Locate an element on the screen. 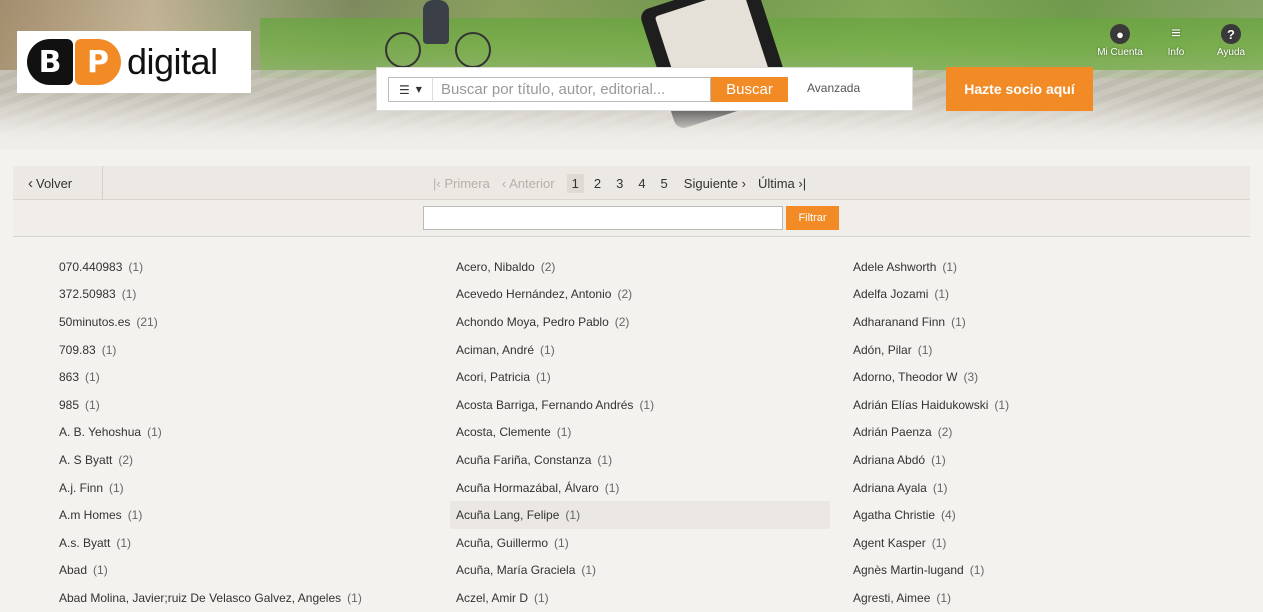 The image size is (1263, 612). become-member-button: Hazte socio aquí is located at coordinates (1019, 89).